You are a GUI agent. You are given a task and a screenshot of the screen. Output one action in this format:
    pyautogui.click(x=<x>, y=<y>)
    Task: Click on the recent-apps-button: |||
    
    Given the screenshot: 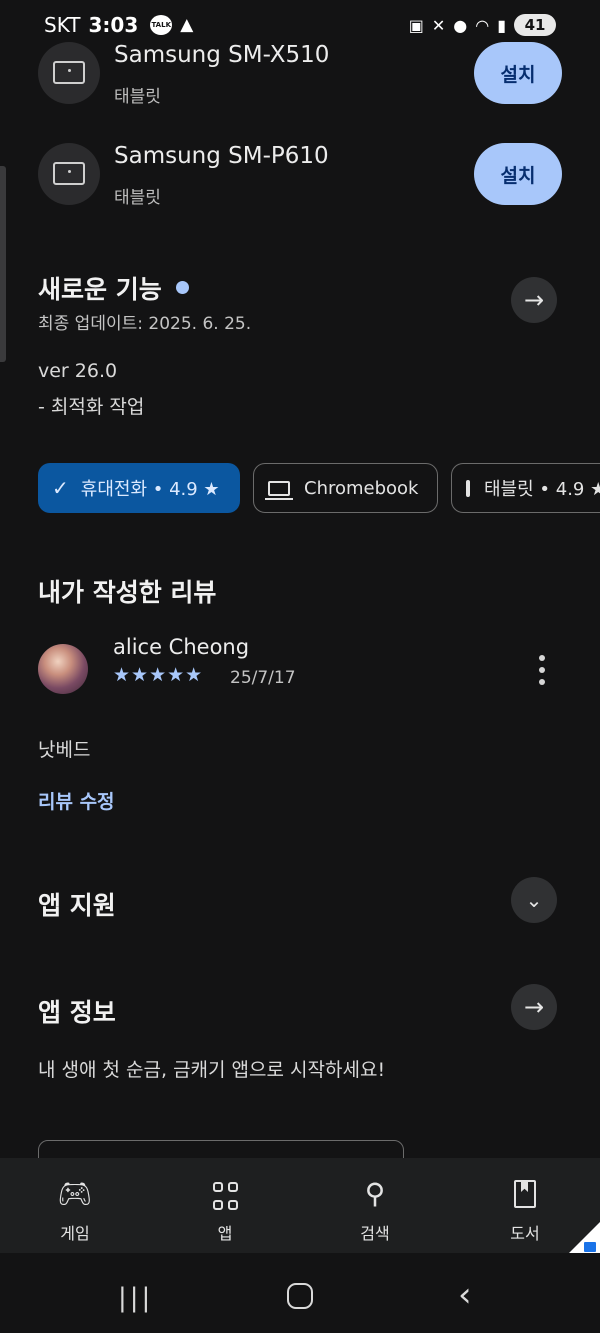 What is the action you would take?
    pyautogui.click(x=135, y=1298)
    